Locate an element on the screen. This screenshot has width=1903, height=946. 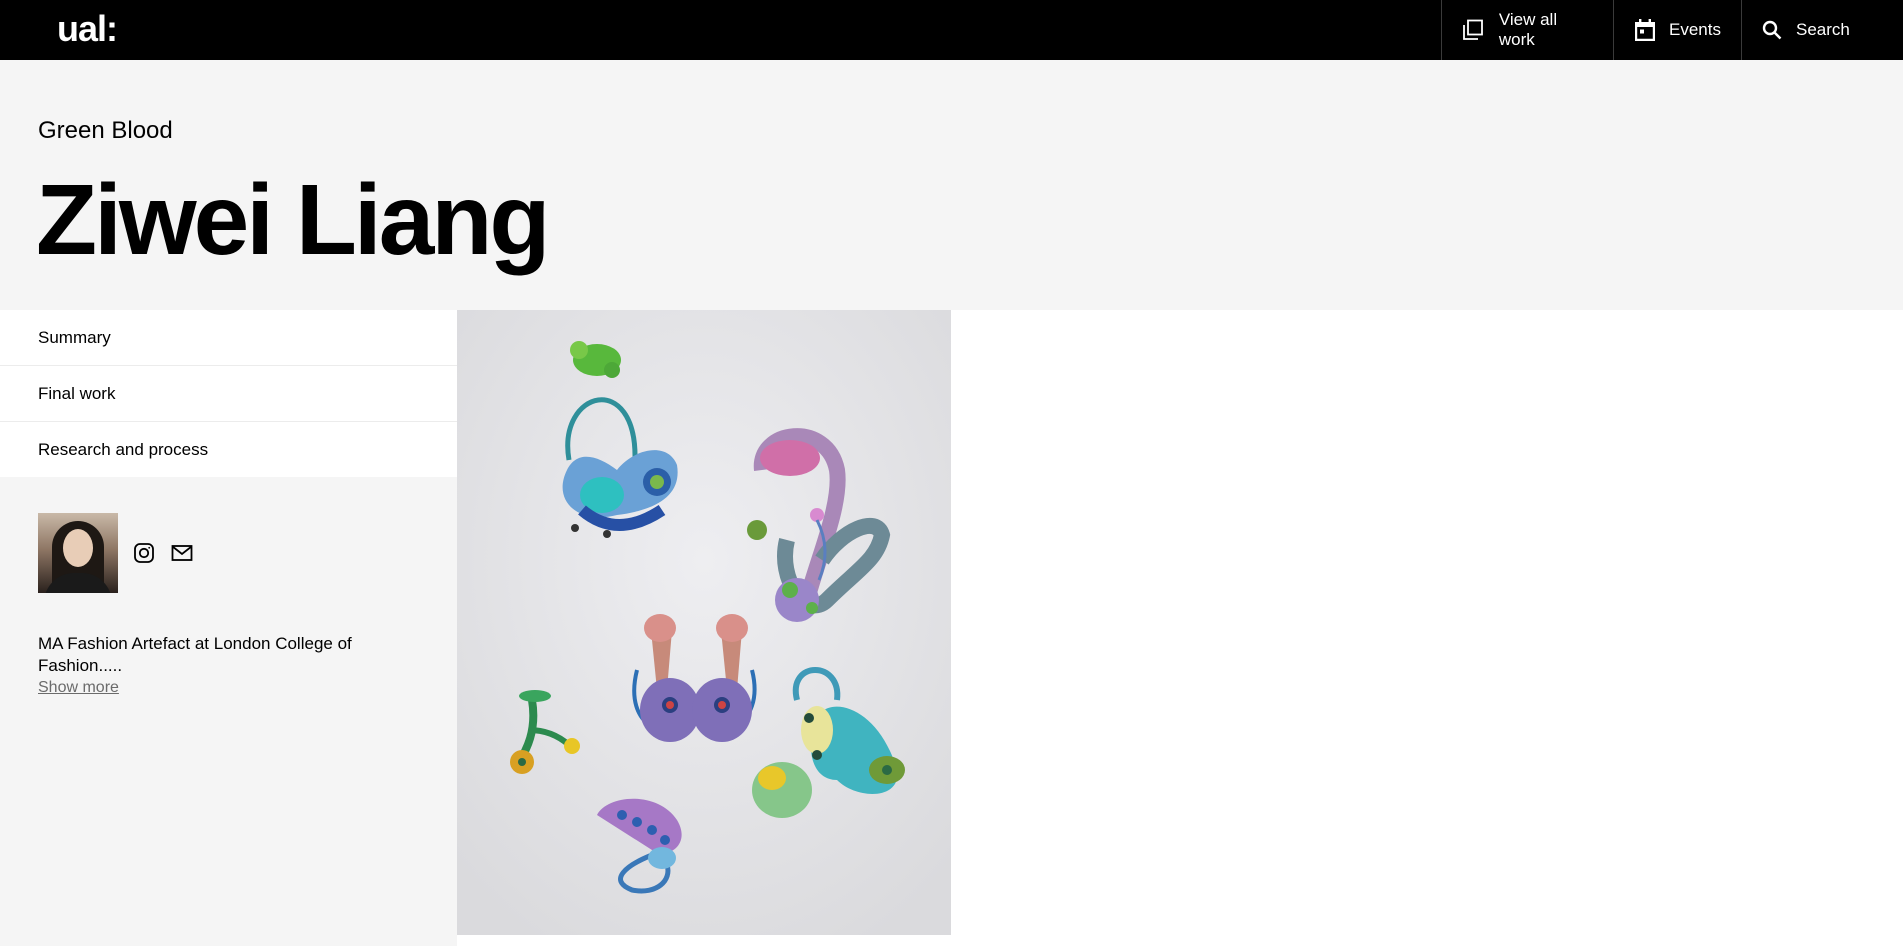
nav-final-work: Final work is located at coordinates (228, 394).